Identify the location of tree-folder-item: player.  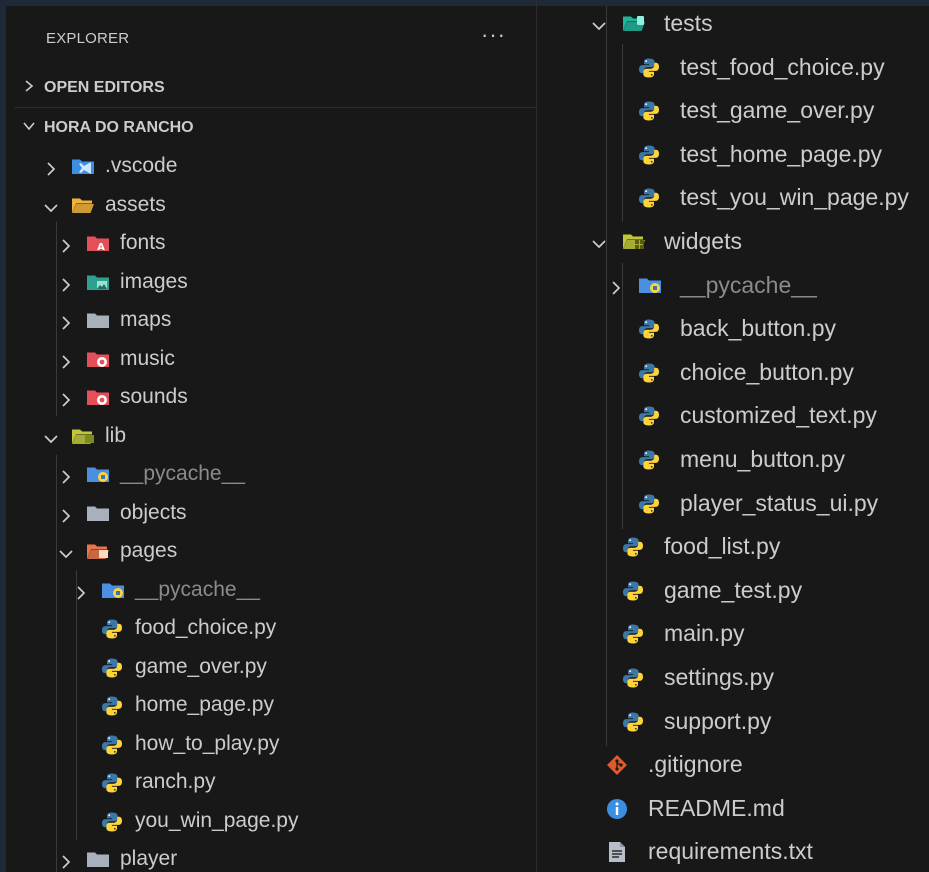
(268, 856).